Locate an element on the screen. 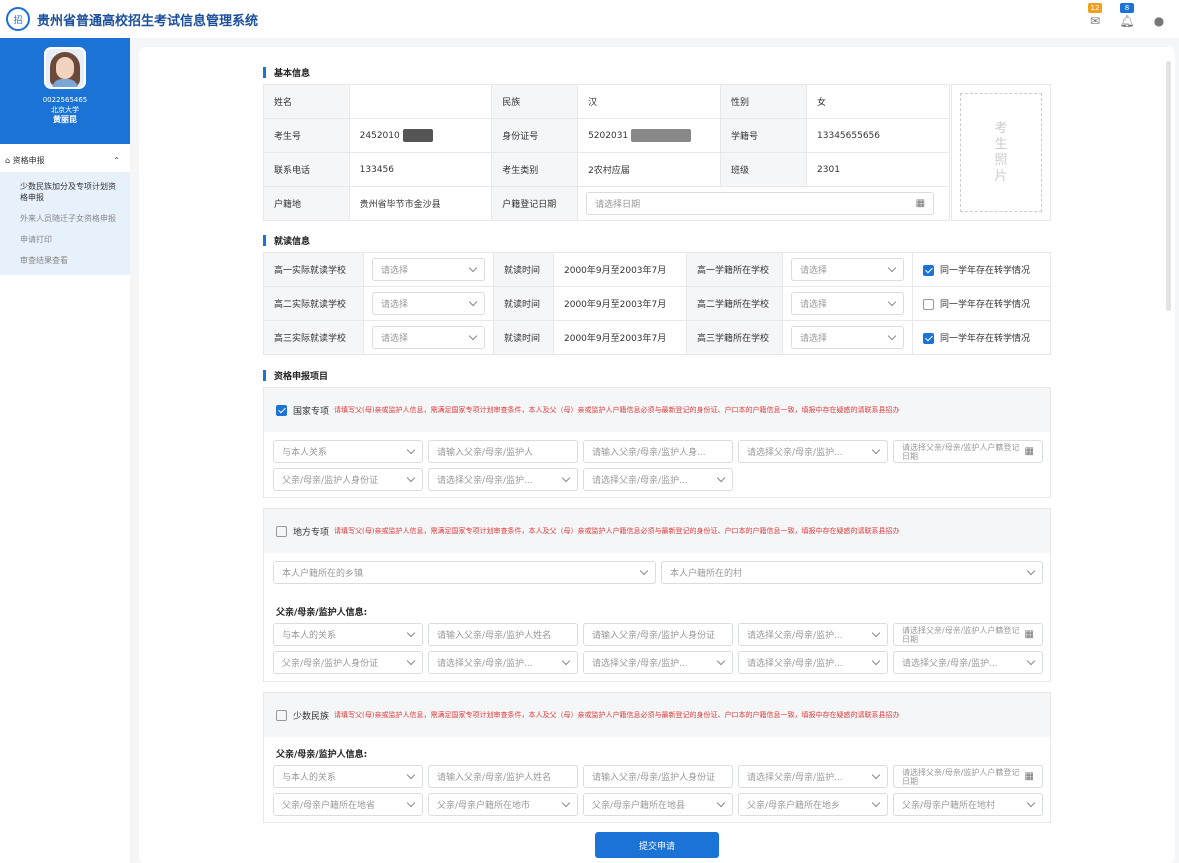  profile-exam-id: 0022565465 is located at coordinates (65, 100).